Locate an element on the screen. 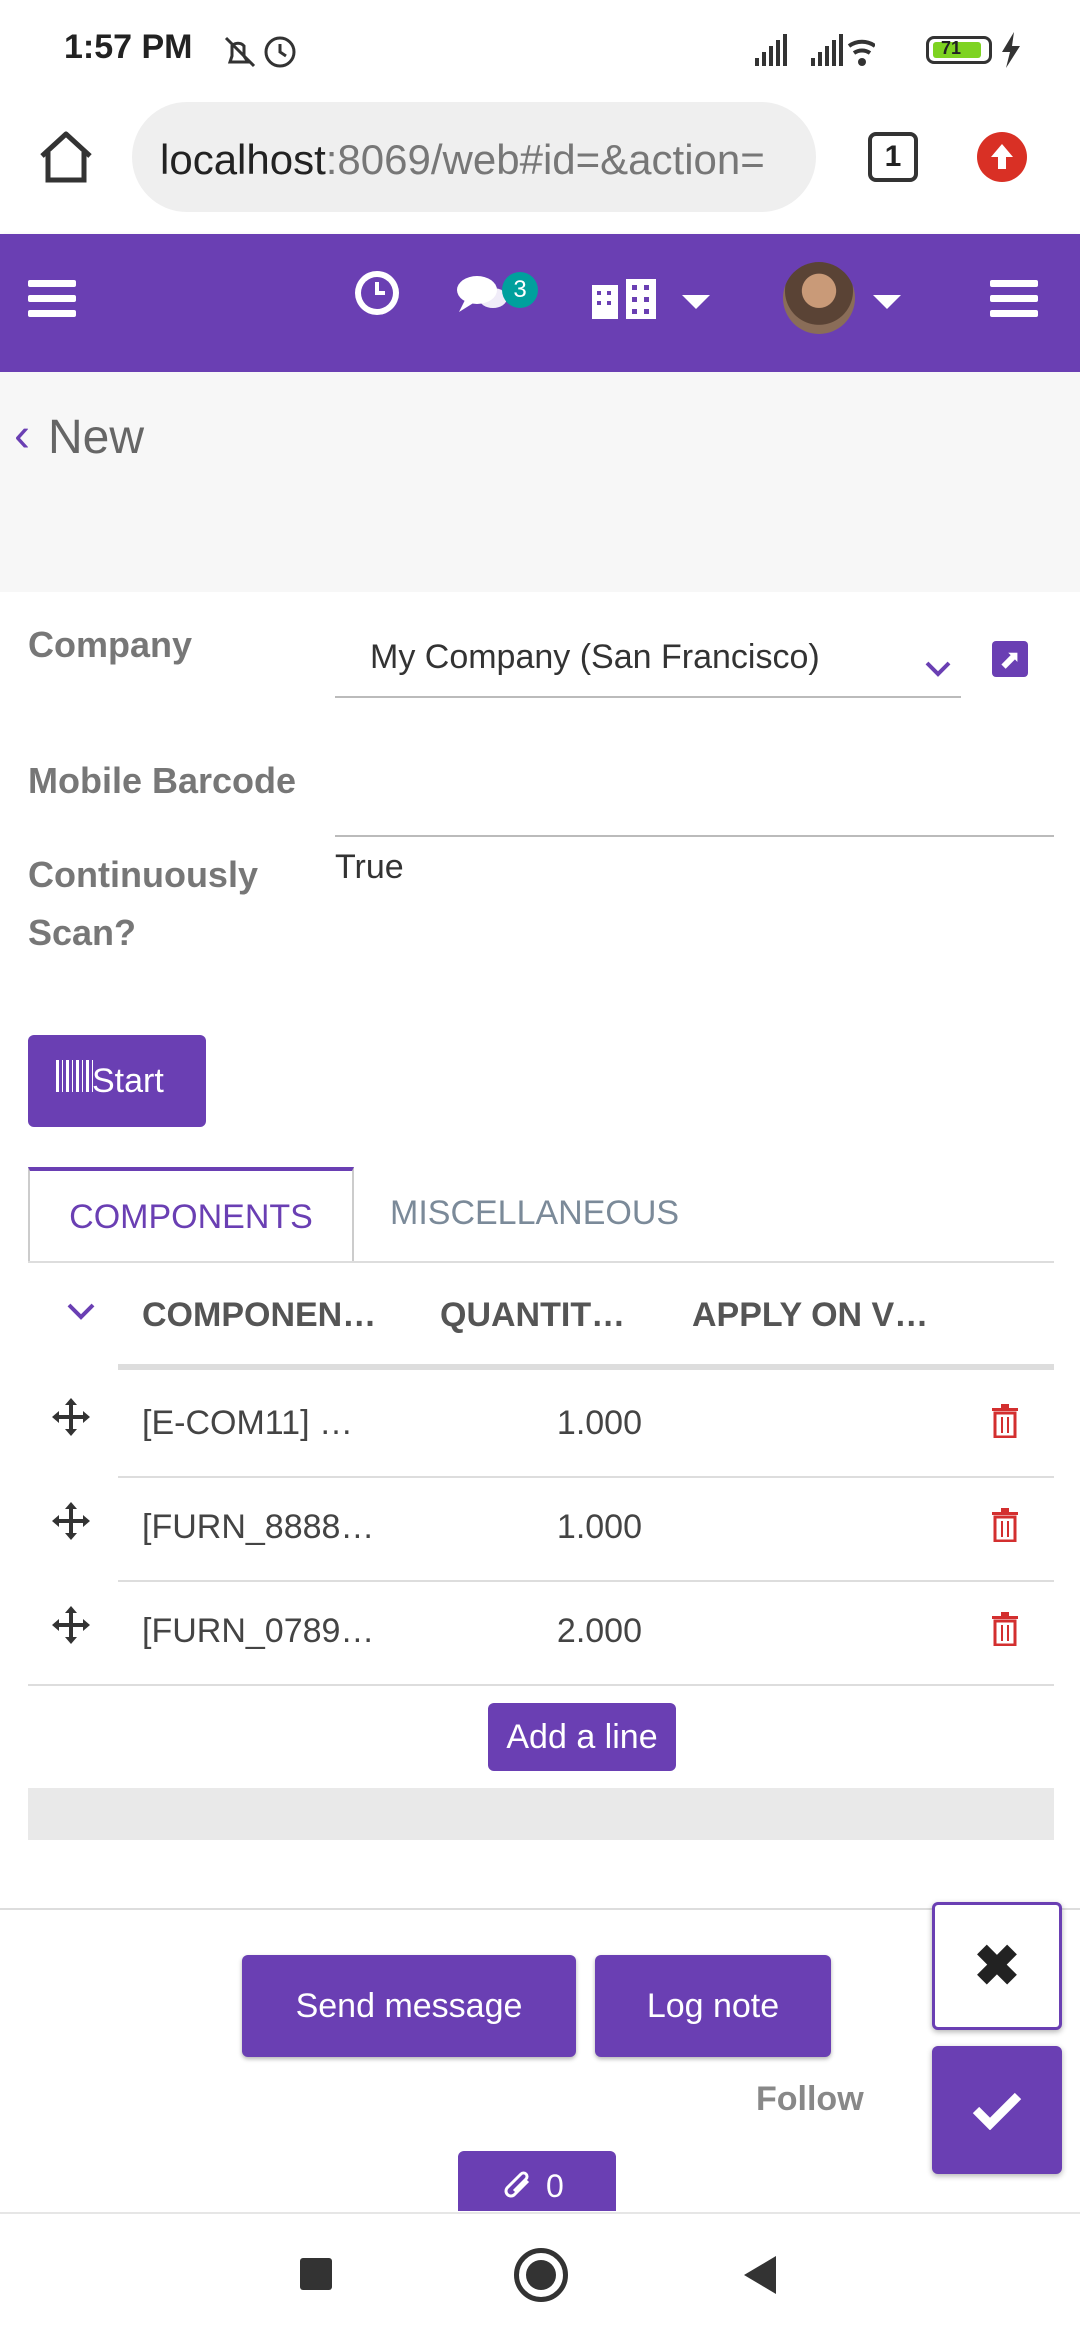  battery-level: 71 is located at coordinates (951, 48).